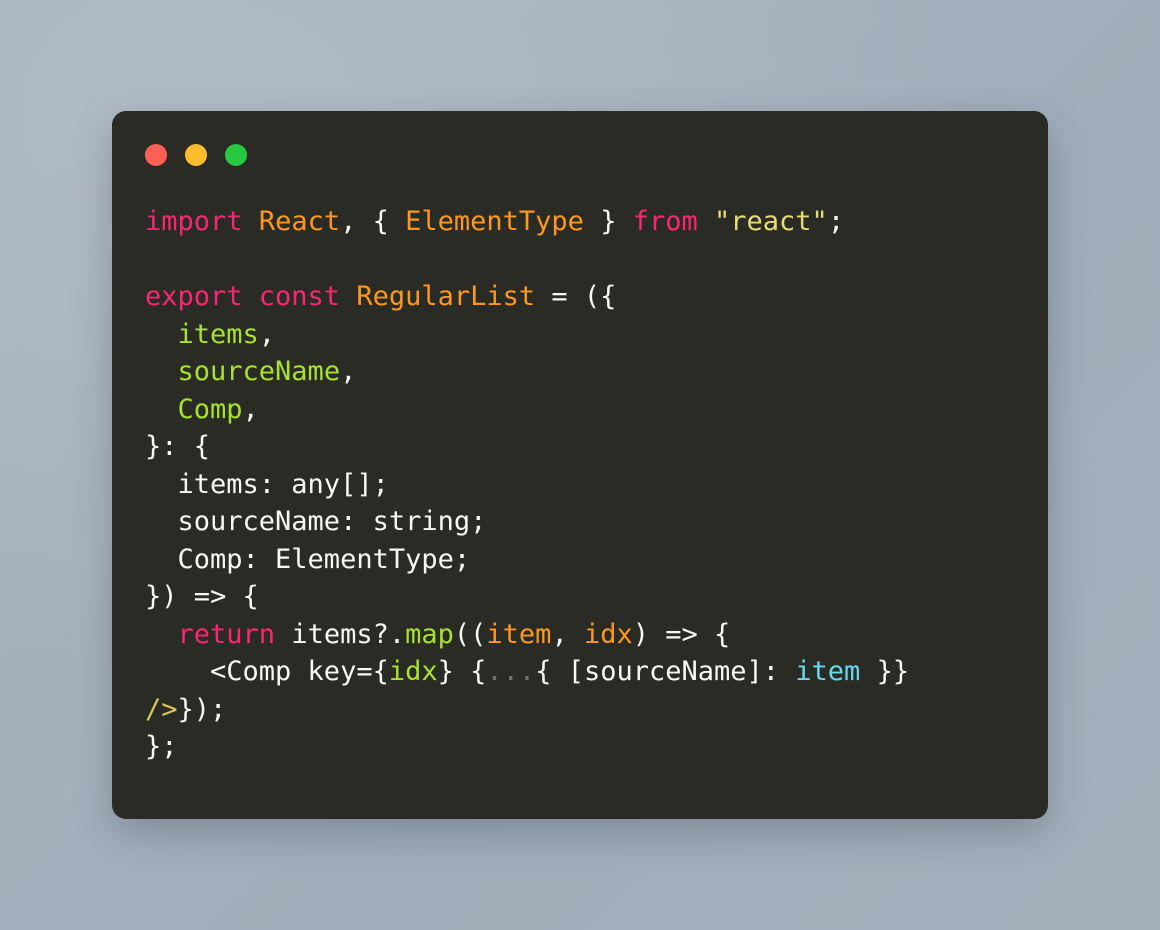  Describe the element at coordinates (665, 671) in the screenshot. I see `code-token: { [sourceName]:` at that location.